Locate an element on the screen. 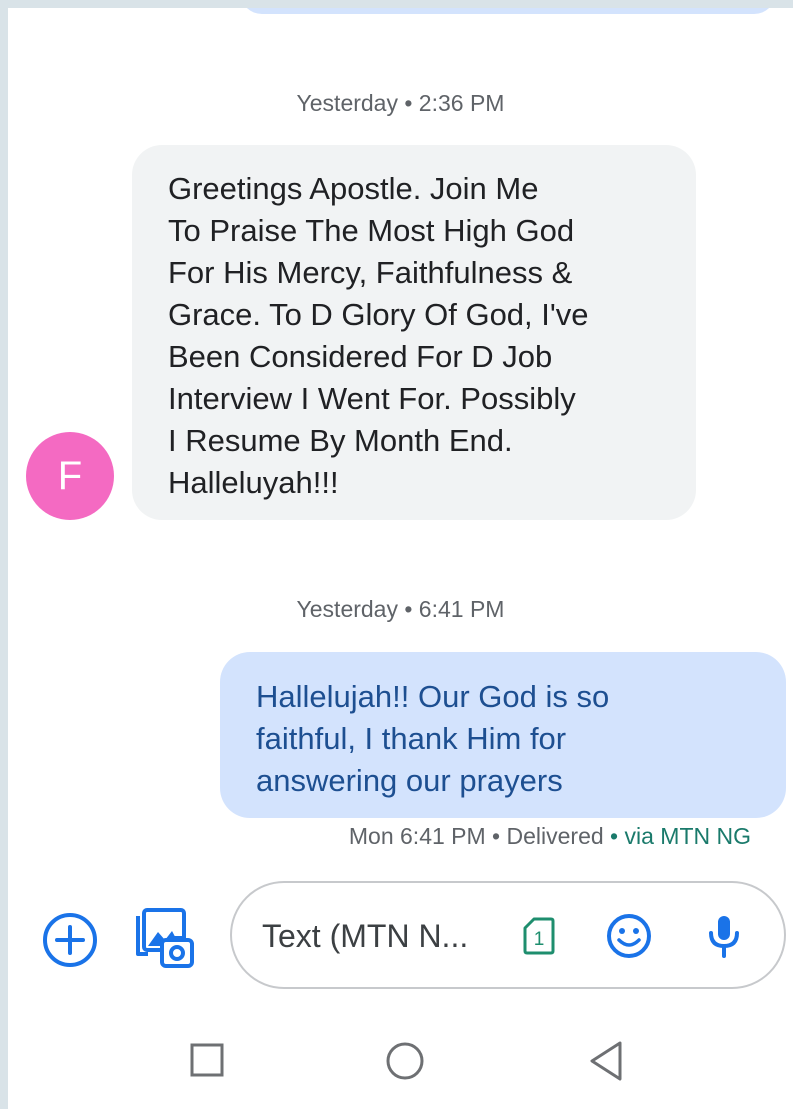 The image size is (793, 1109). previous-message-bubble is located at coordinates (508, 11).